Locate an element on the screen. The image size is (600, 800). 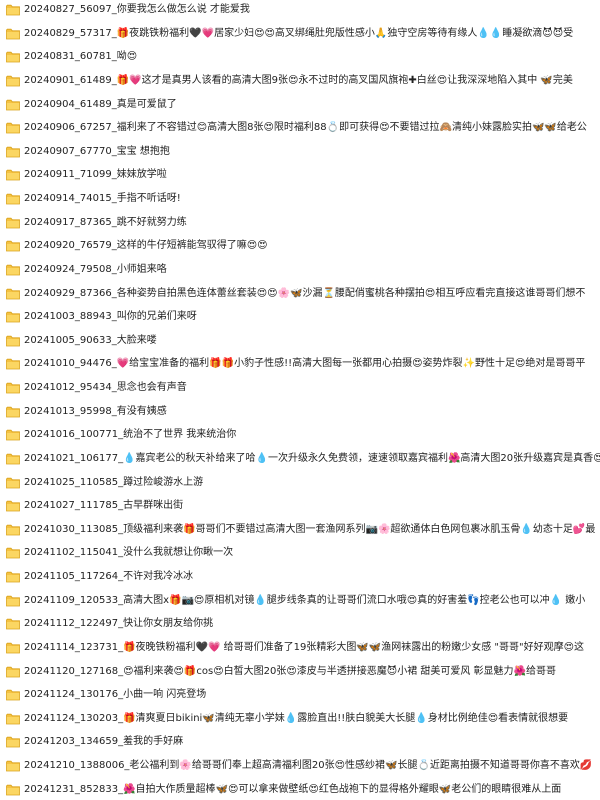
folder-item: 20241102_115041_没什么我就想让你瞅一次 is located at coordinates (300, 553).